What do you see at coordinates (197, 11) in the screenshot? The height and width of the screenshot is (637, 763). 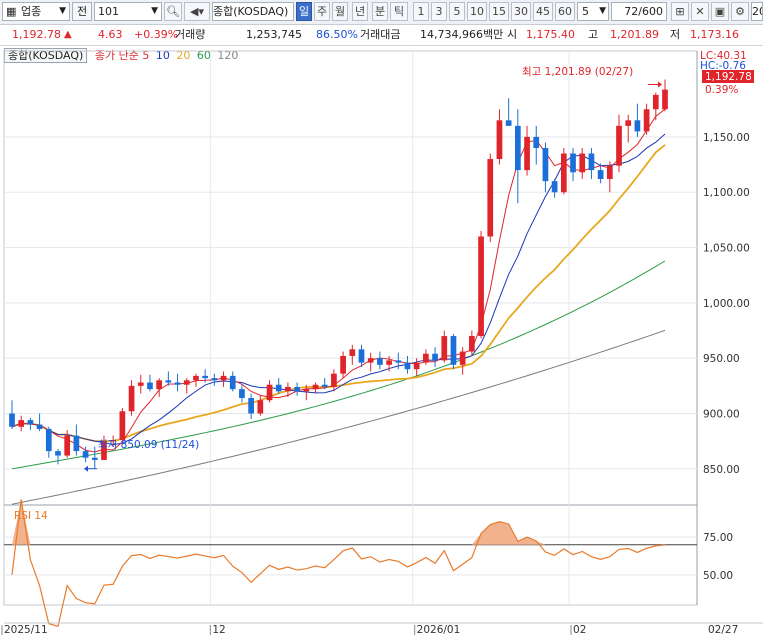 I see `speaker-icon: ◀▾` at bounding box center [197, 11].